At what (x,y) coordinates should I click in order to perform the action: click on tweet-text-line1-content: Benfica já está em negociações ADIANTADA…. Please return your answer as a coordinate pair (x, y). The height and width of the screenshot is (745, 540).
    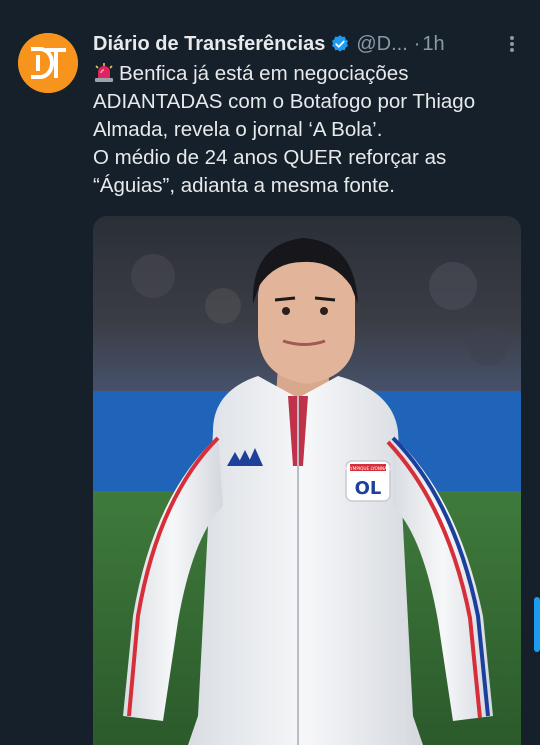
    Looking at the image, I should click on (284, 101).